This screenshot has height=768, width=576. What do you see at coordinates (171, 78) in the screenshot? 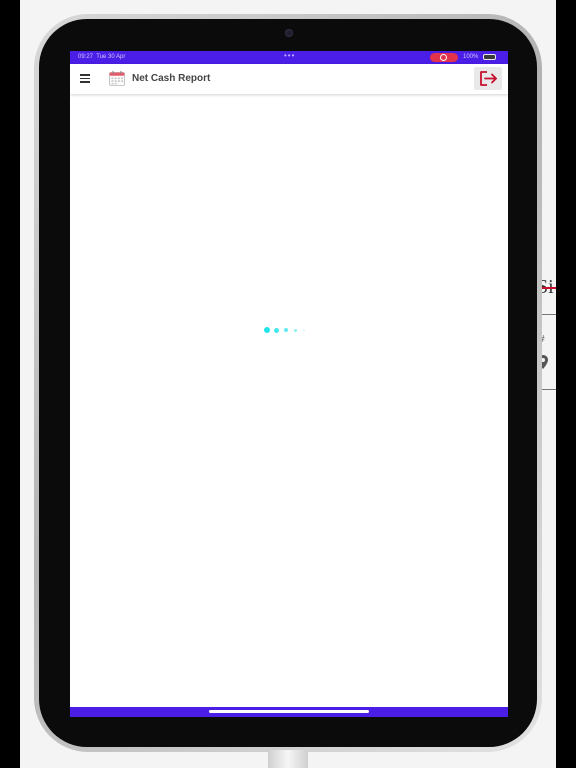
I see `page-title: Net Cash Report` at bounding box center [171, 78].